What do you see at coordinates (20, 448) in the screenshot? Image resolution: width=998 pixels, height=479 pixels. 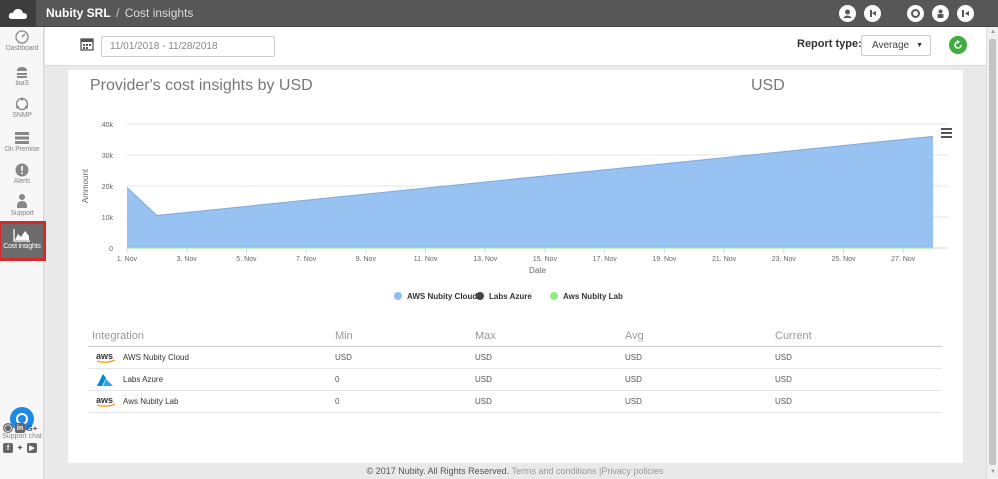 I see `twitter-icon: ✦` at bounding box center [20, 448].